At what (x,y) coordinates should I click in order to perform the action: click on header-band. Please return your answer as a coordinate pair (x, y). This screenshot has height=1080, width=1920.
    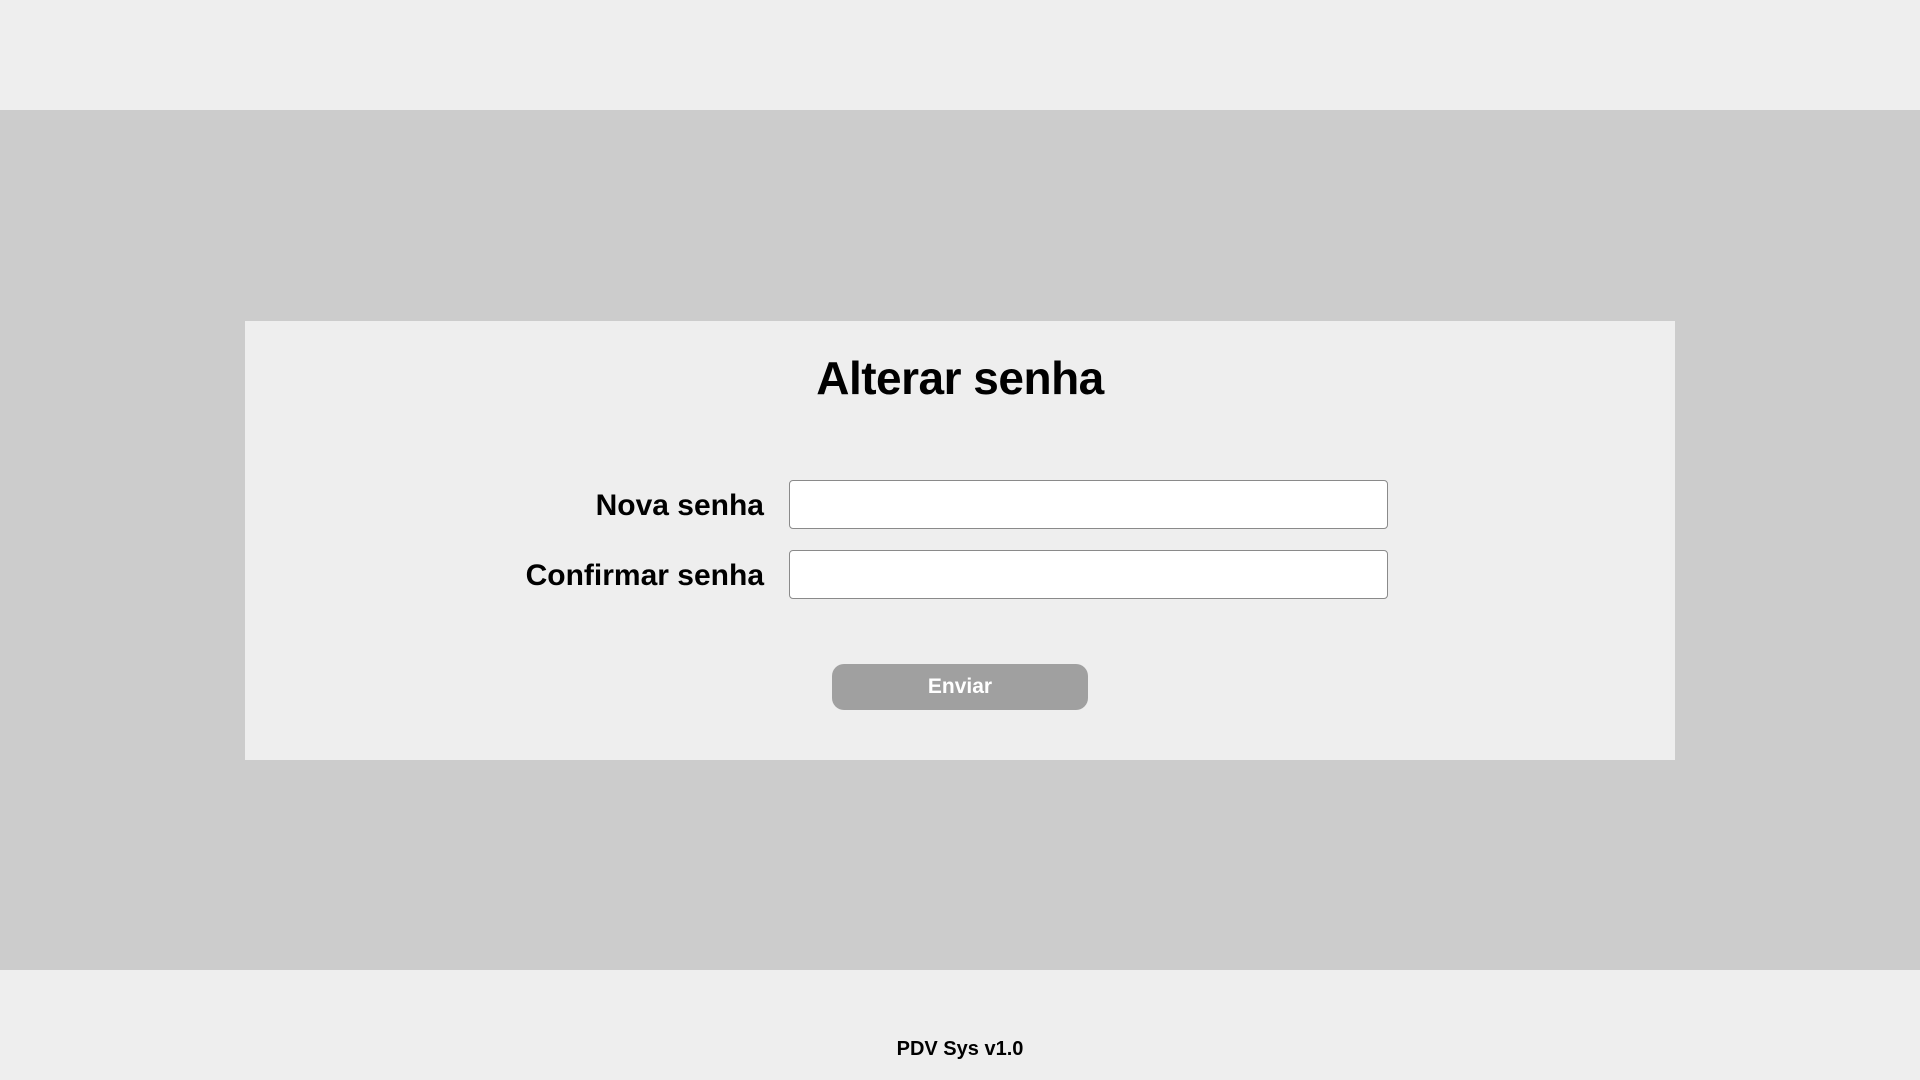
    Looking at the image, I should click on (960, 55).